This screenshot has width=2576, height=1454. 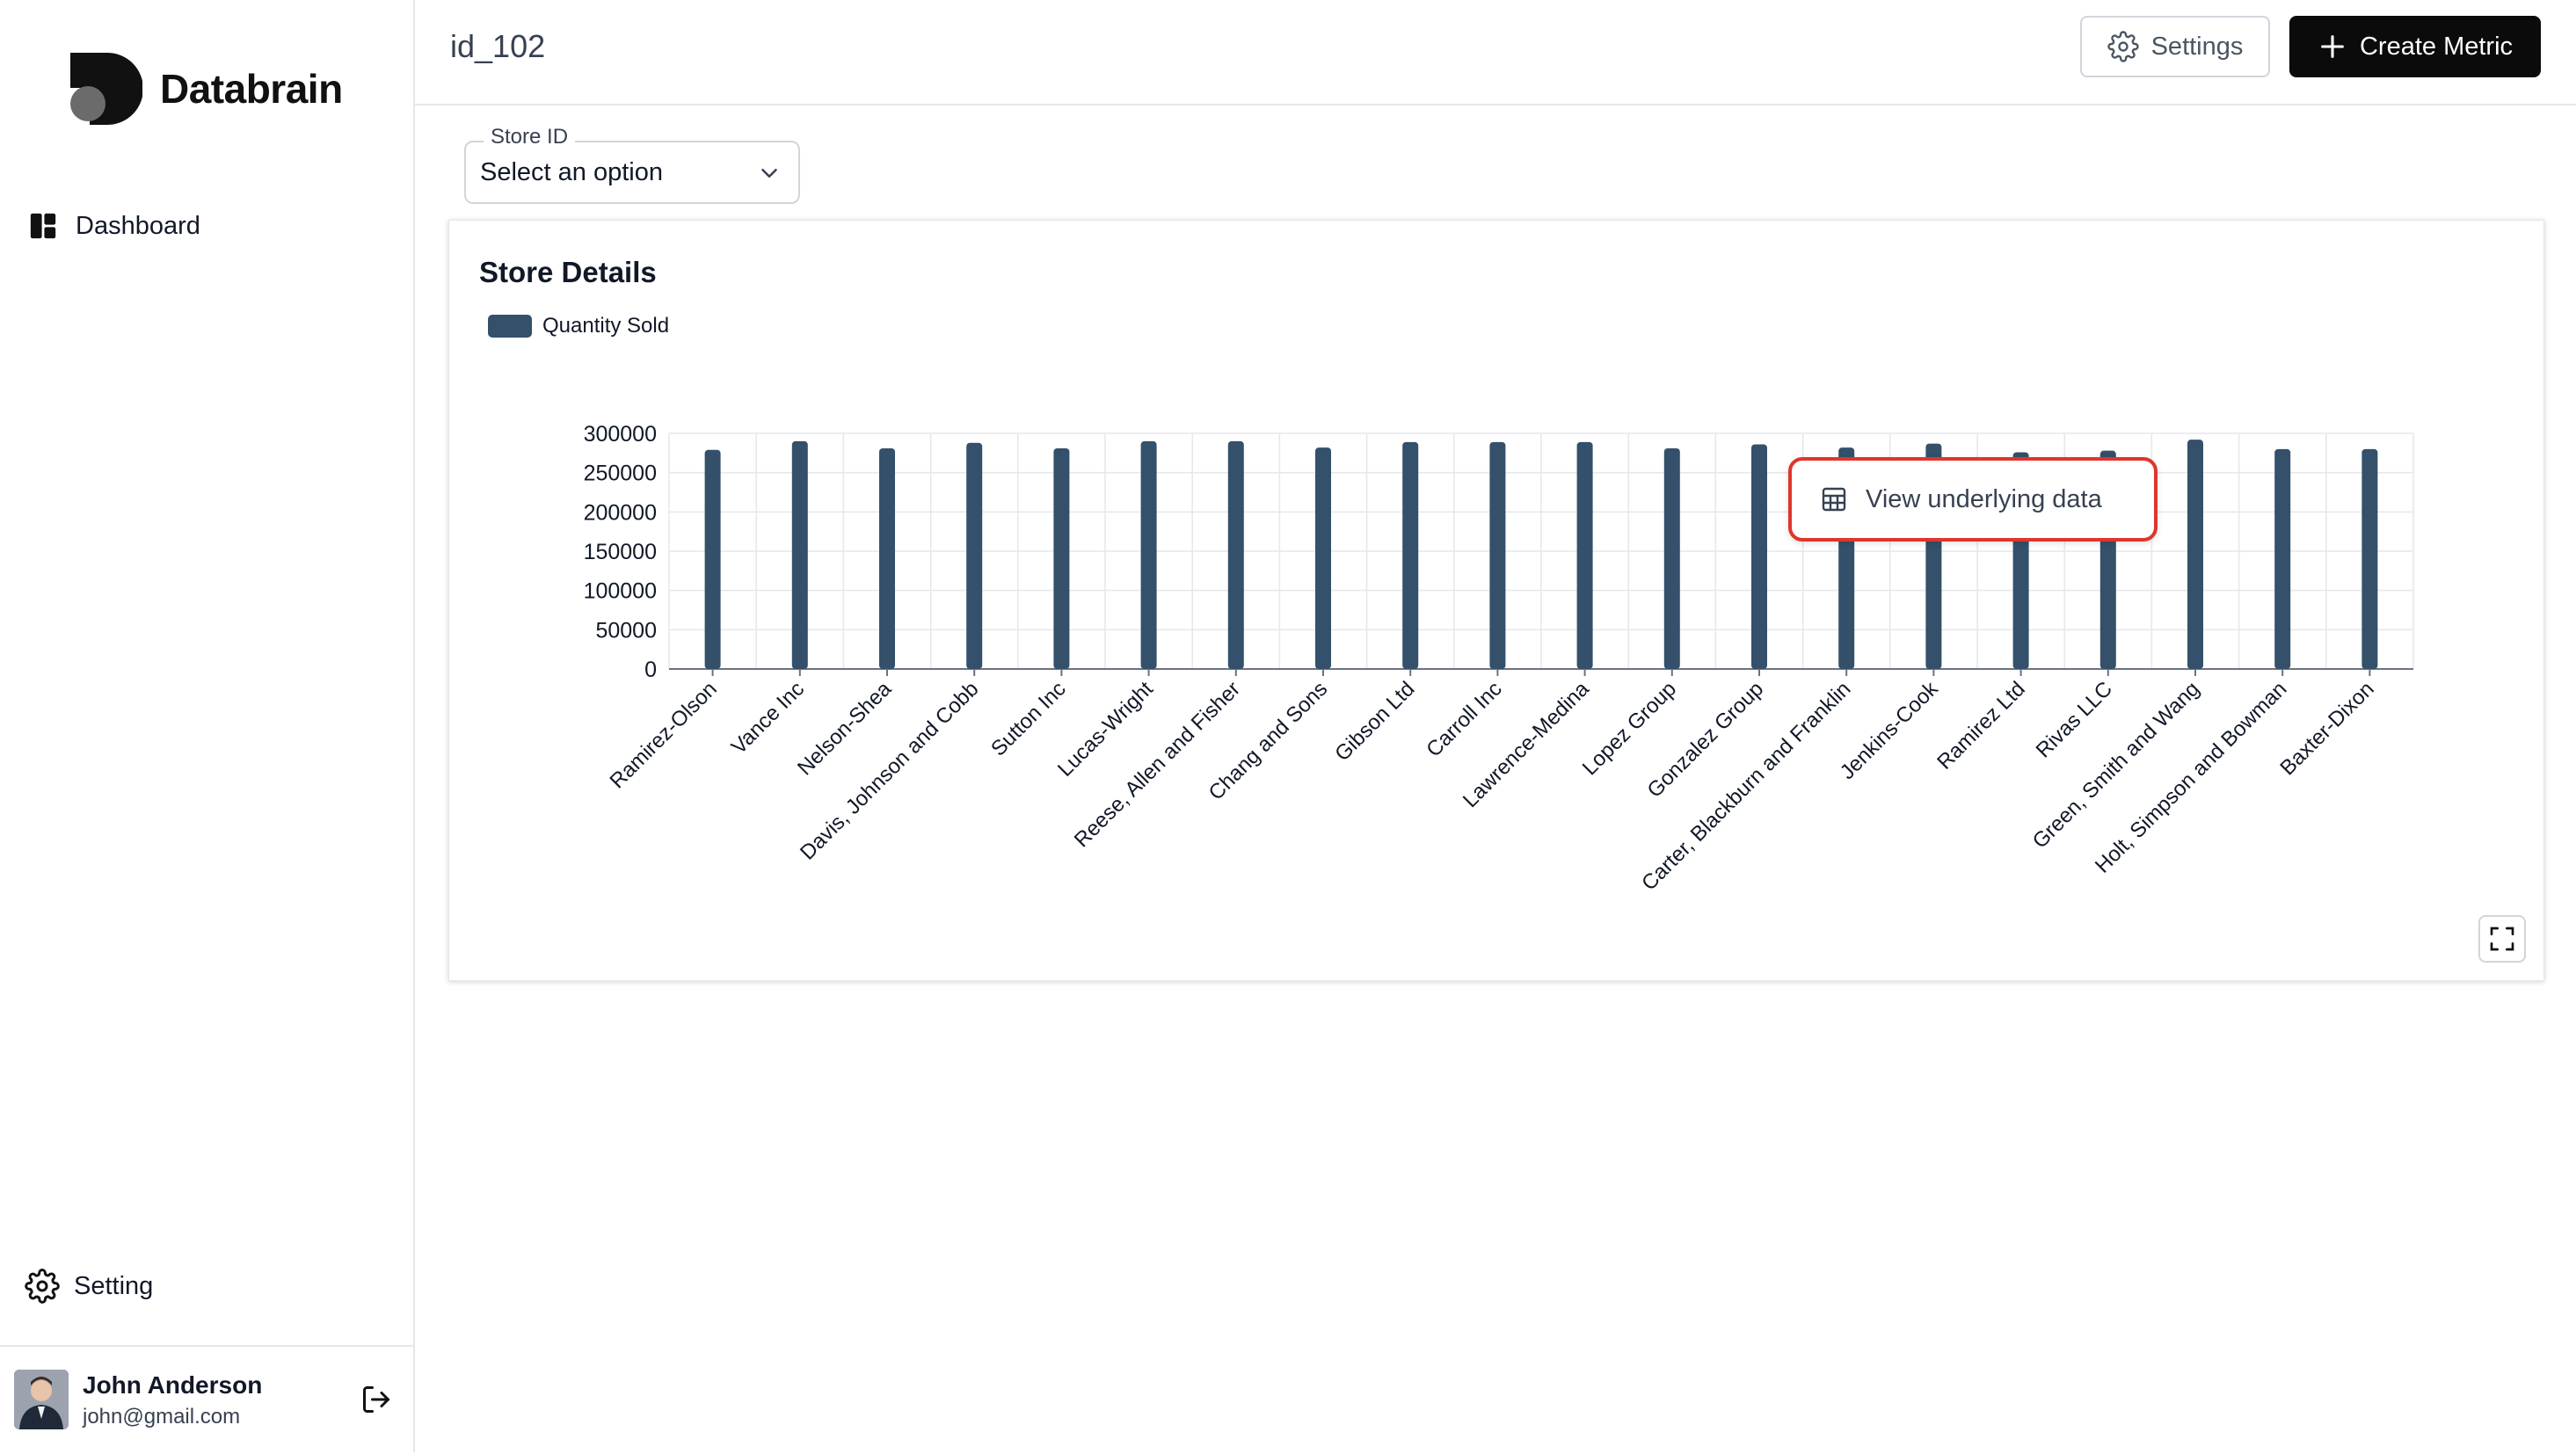 I want to click on x-tick-label: Rivas LLC, so click(x=2074, y=719).